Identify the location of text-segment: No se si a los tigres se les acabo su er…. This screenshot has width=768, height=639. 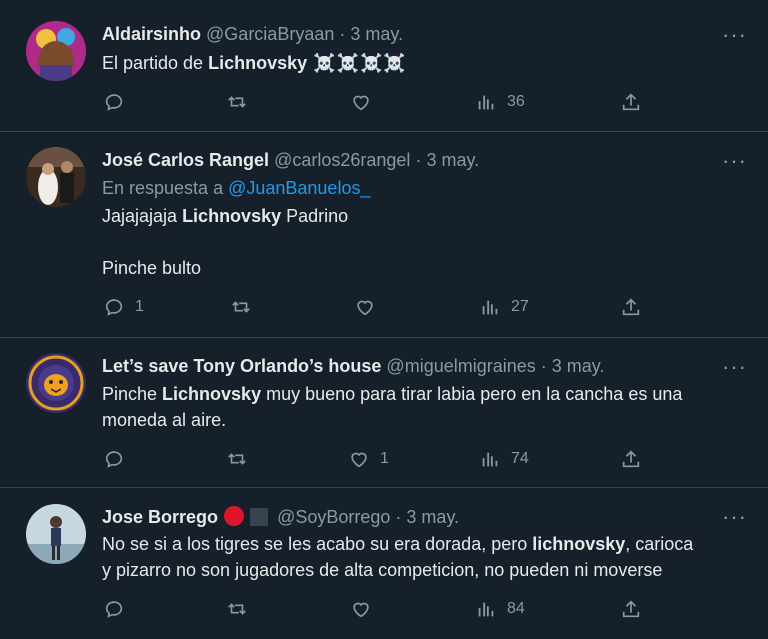
(317, 544).